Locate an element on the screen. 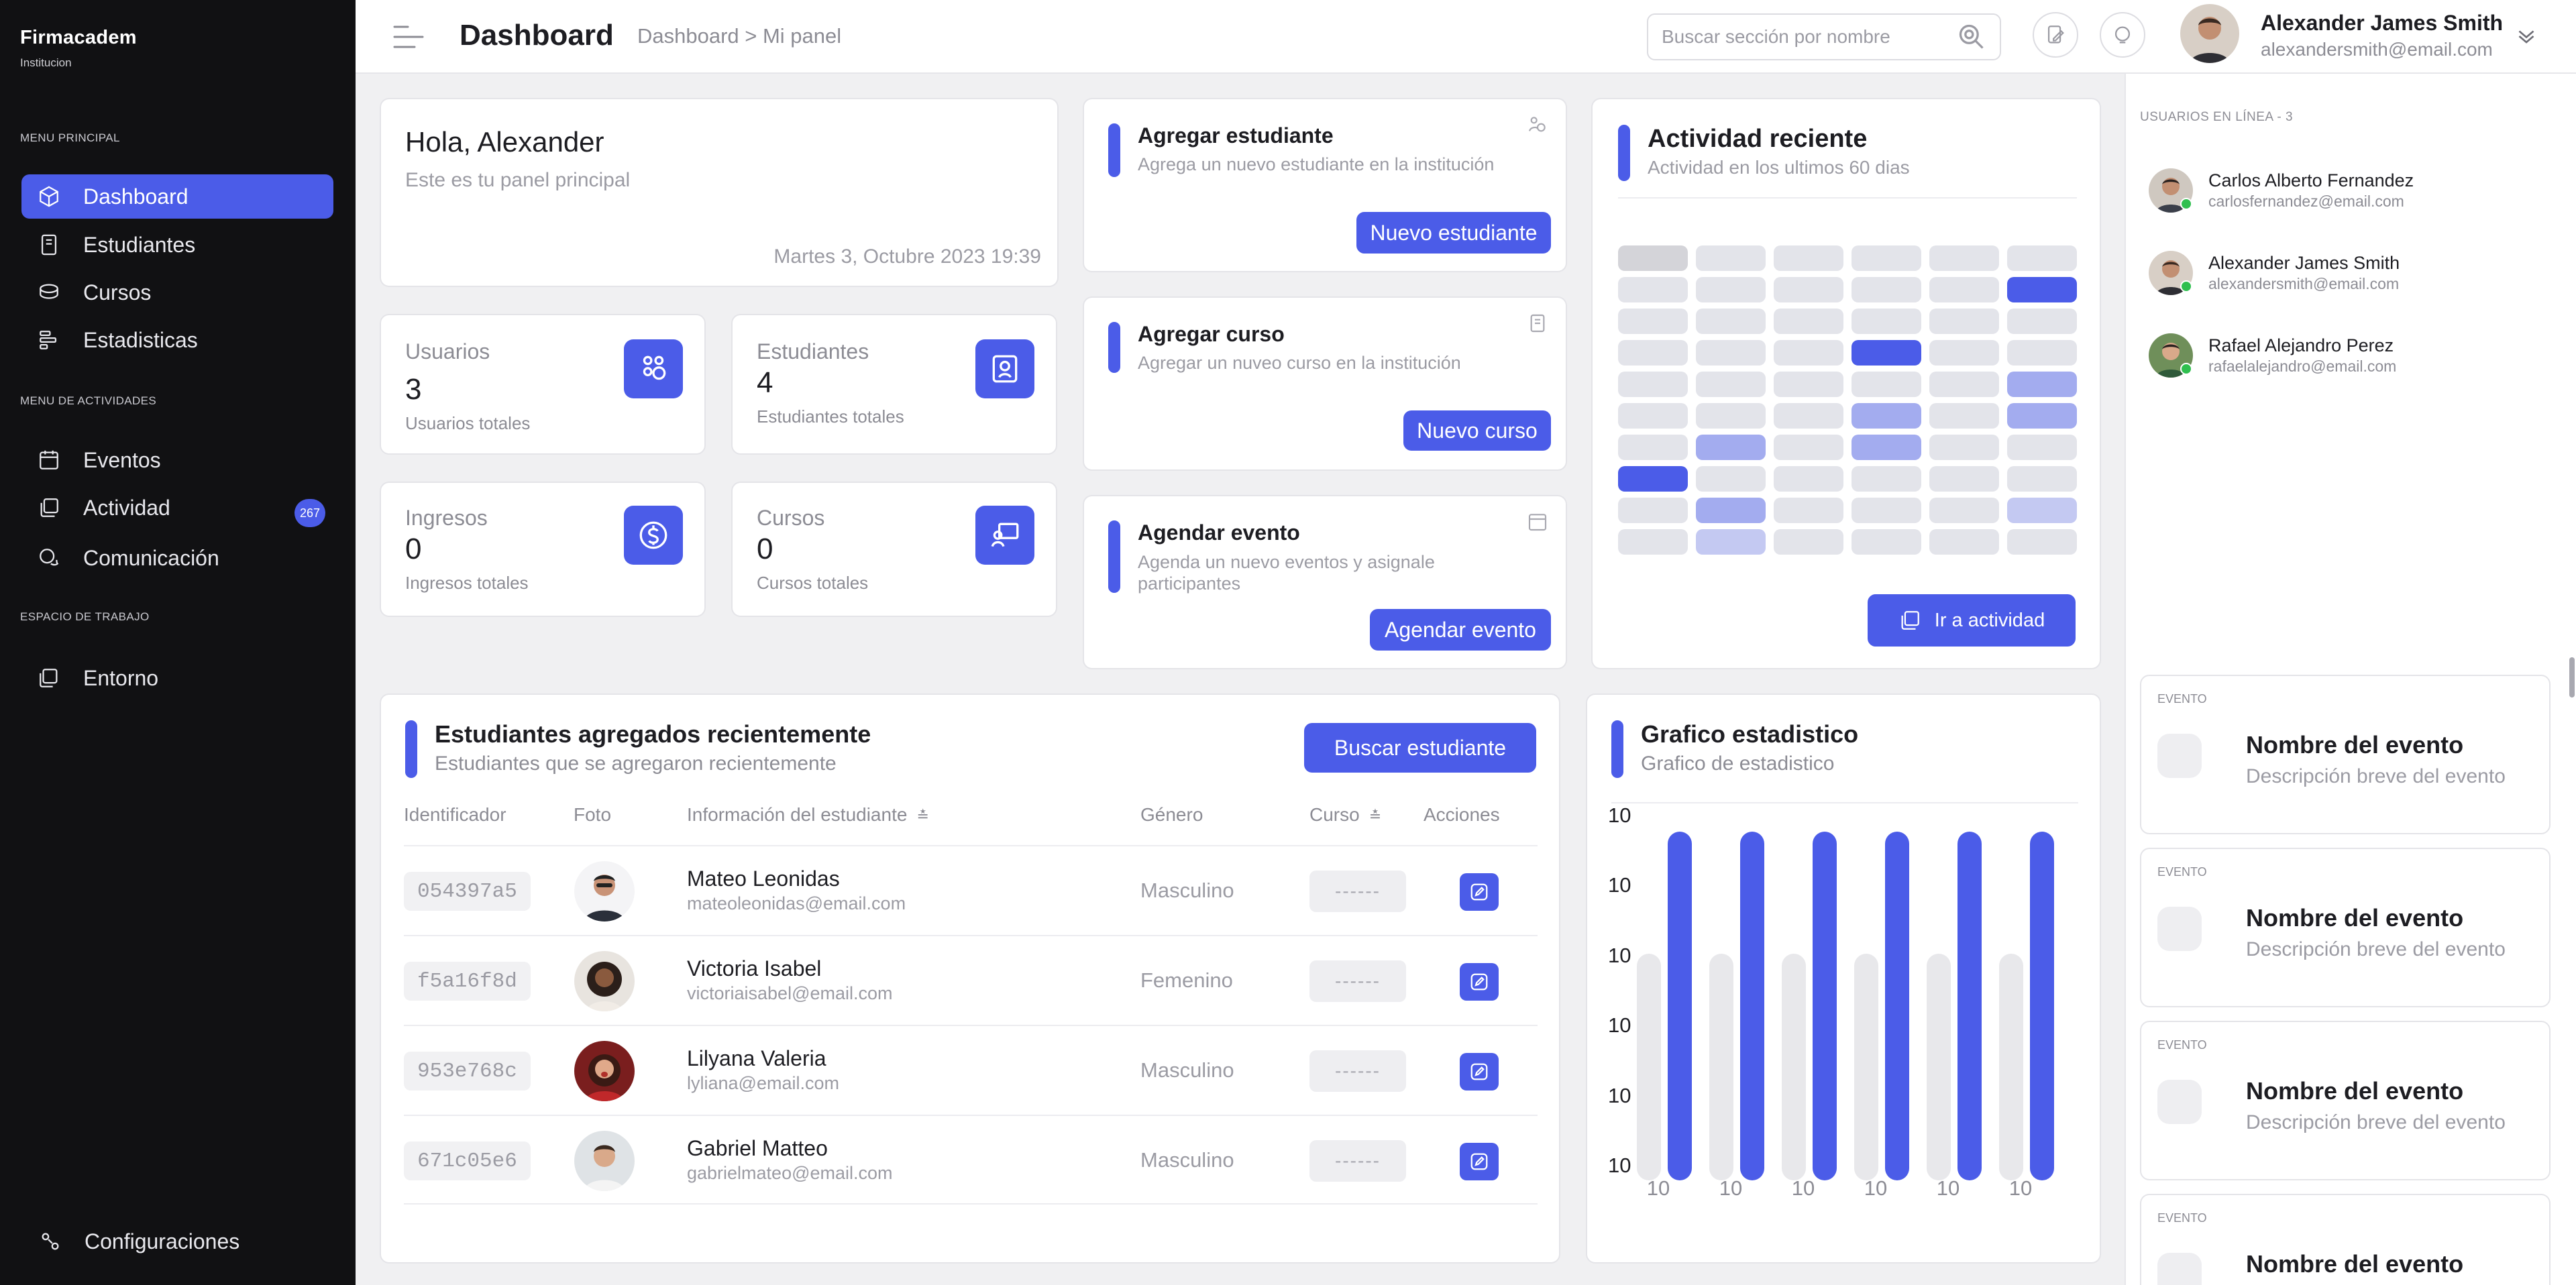 Image resolution: width=2576 pixels, height=1285 pixels. stat-card-users: Usuarios 3 Usuarios totales is located at coordinates (543, 384).